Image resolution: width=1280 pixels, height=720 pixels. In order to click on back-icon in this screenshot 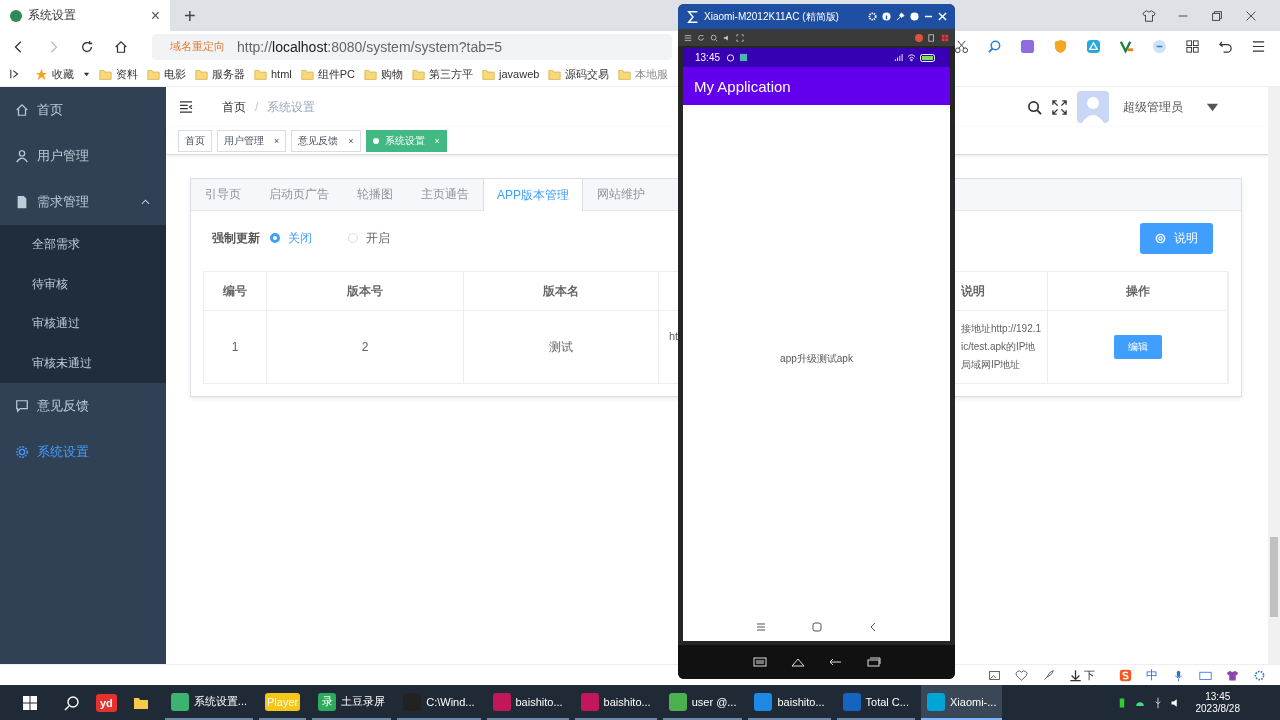, I will do `click(835, 662)`.